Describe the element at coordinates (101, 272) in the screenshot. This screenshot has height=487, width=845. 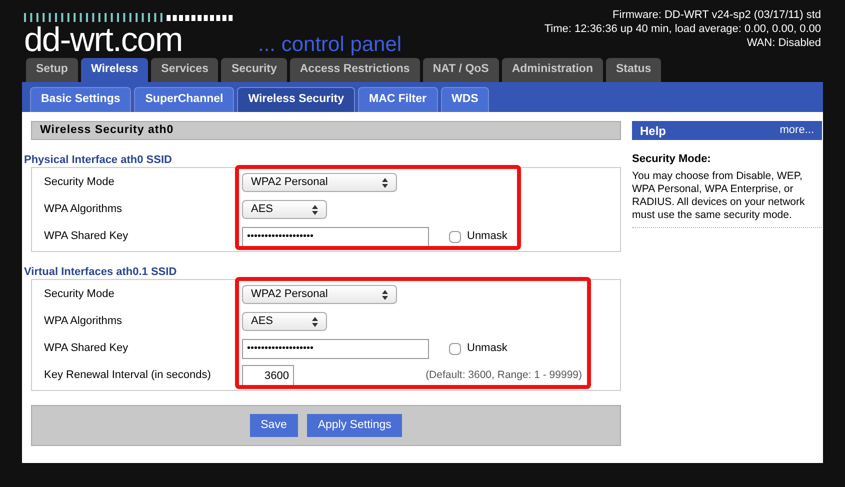
I see `group-title: Virtual Interfaces ath0.1 SSID` at that location.